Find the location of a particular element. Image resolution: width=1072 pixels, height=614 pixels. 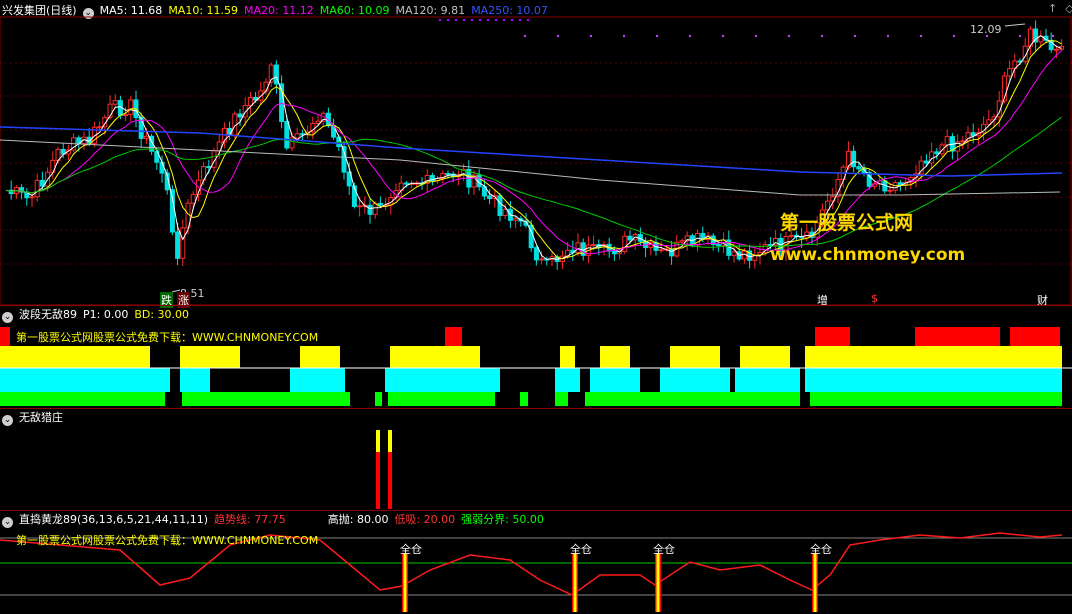

panel2-watermark: 第一股票公式网股票公式免费下载：WWW.CHNMONEY.COM is located at coordinates (167, 337).